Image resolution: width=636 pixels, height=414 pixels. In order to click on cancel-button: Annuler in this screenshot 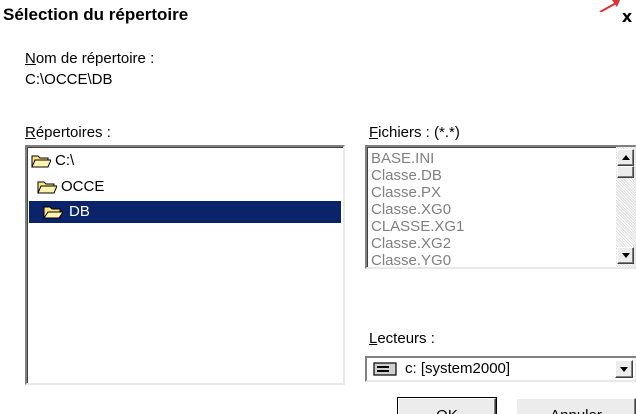, I will do `click(576, 406)`.